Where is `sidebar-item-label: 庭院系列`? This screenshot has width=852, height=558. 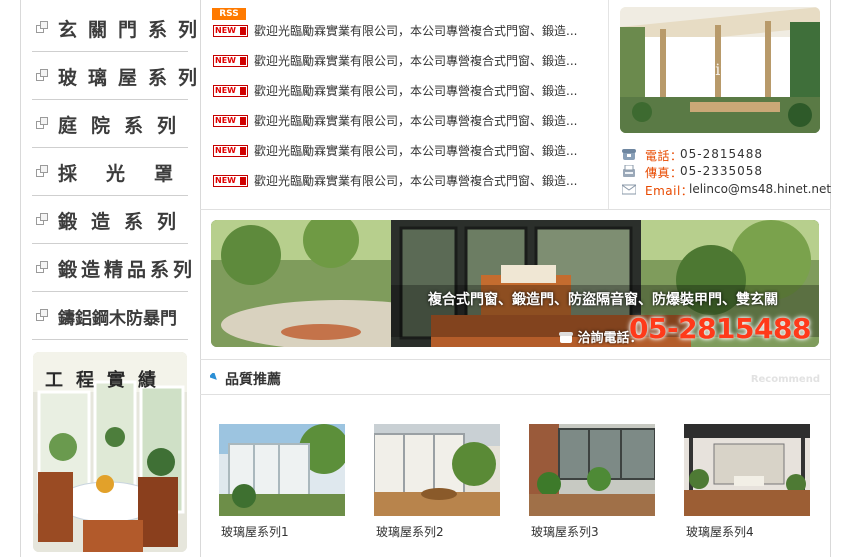 sidebar-item-label: 庭院系列 is located at coordinates (124, 126).